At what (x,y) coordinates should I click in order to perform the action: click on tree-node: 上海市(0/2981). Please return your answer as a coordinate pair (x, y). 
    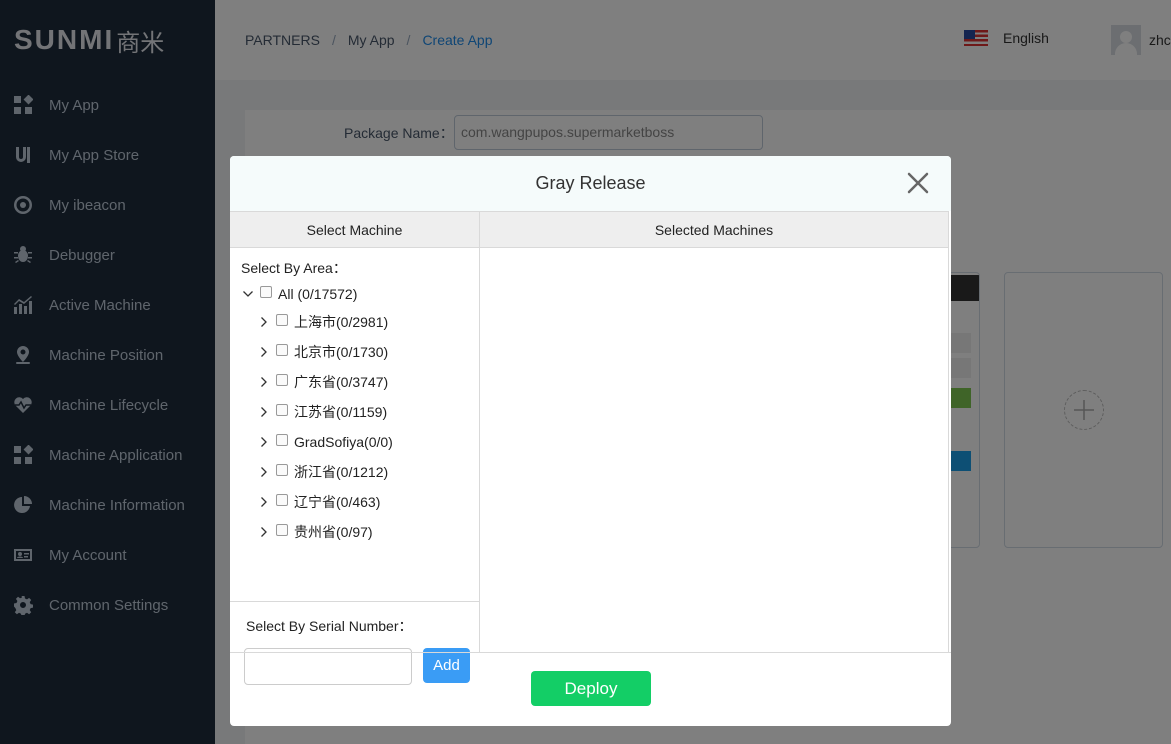
    Looking at the image, I should click on (354, 322).